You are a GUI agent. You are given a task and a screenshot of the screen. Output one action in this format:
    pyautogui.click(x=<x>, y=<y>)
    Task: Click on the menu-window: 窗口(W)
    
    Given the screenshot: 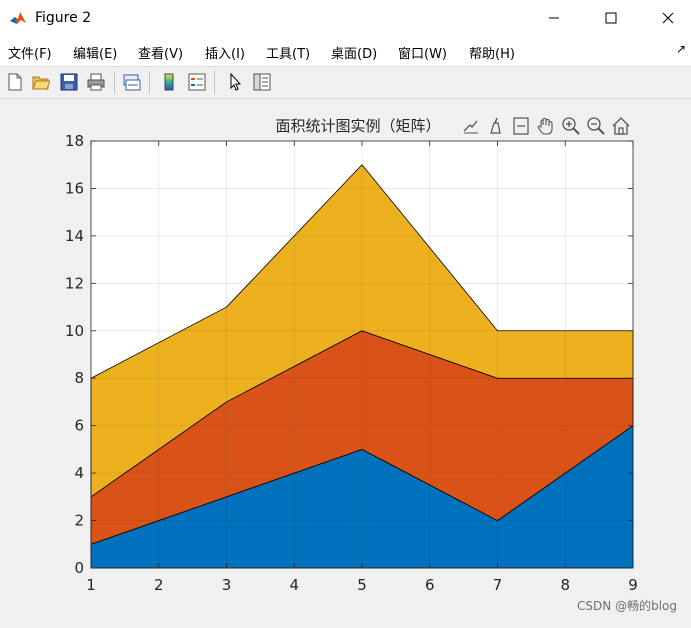 What is the action you would take?
    pyautogui.click(x=422, y=52)
    